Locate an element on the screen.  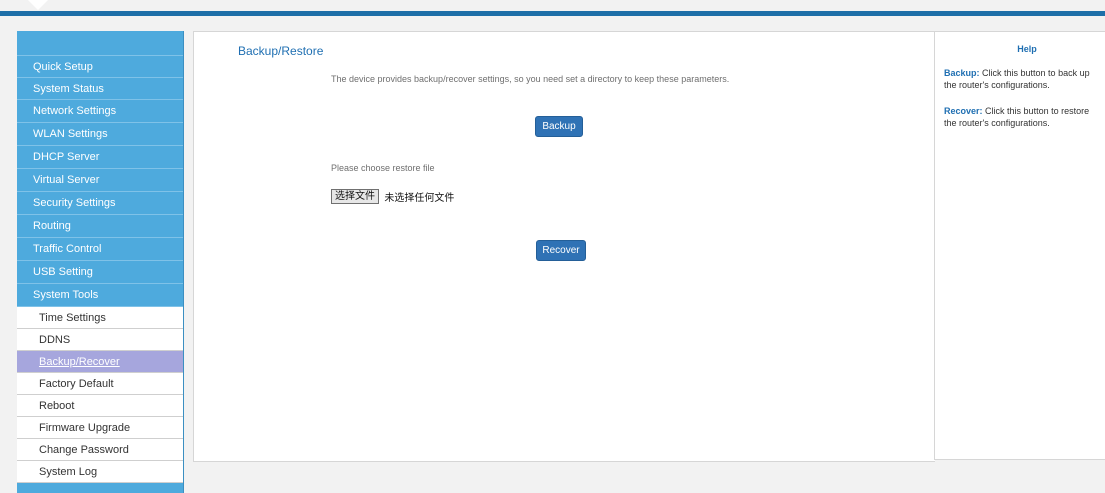
sidebar-subitem-ddns: DDNS is located at coordinates (100, 340).